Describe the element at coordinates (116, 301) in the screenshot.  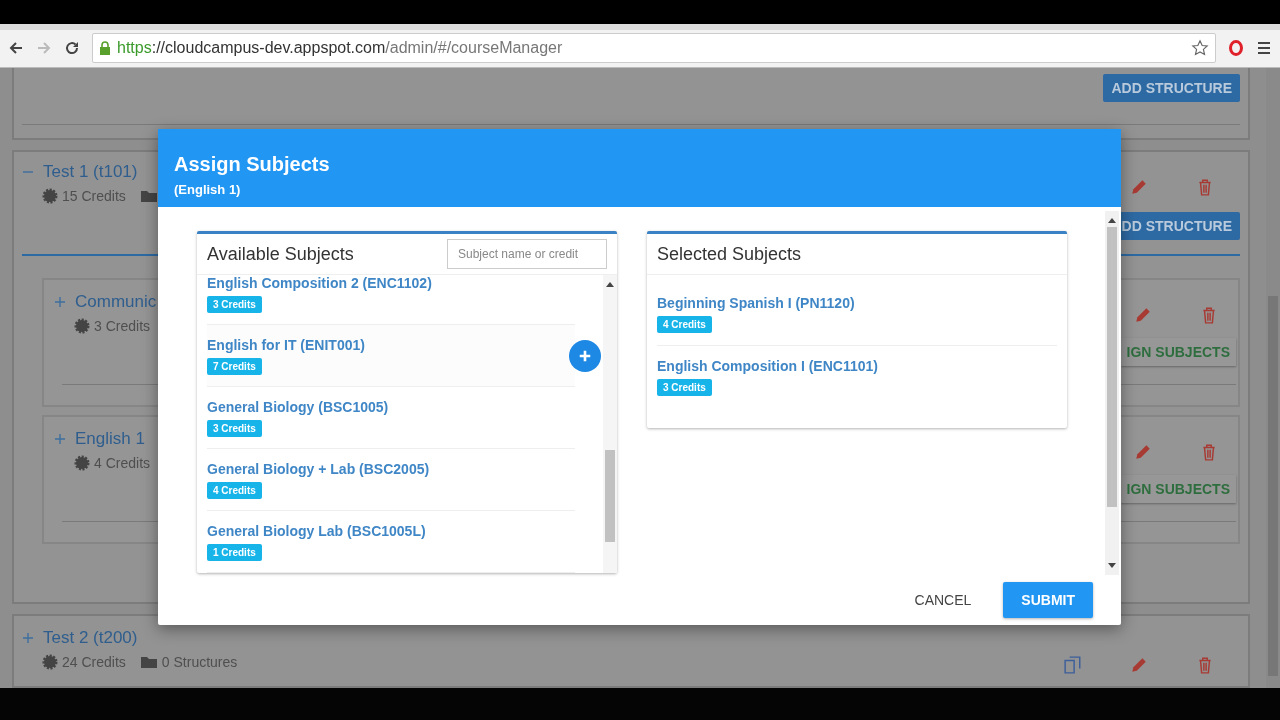
I see `structure-title: Communic` at that location.